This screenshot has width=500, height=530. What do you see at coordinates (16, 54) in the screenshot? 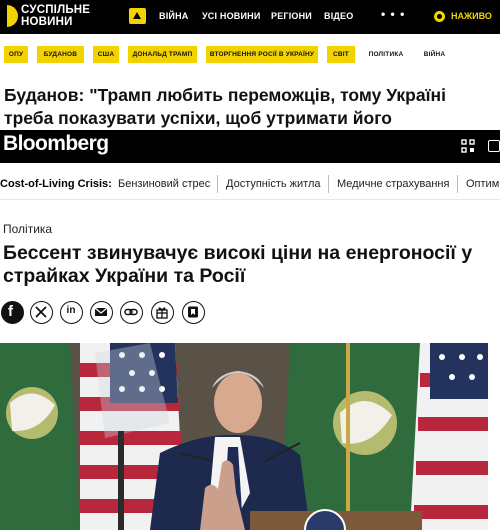
I see `tag-opu: ОПУ` at bounding box center [16, 54].